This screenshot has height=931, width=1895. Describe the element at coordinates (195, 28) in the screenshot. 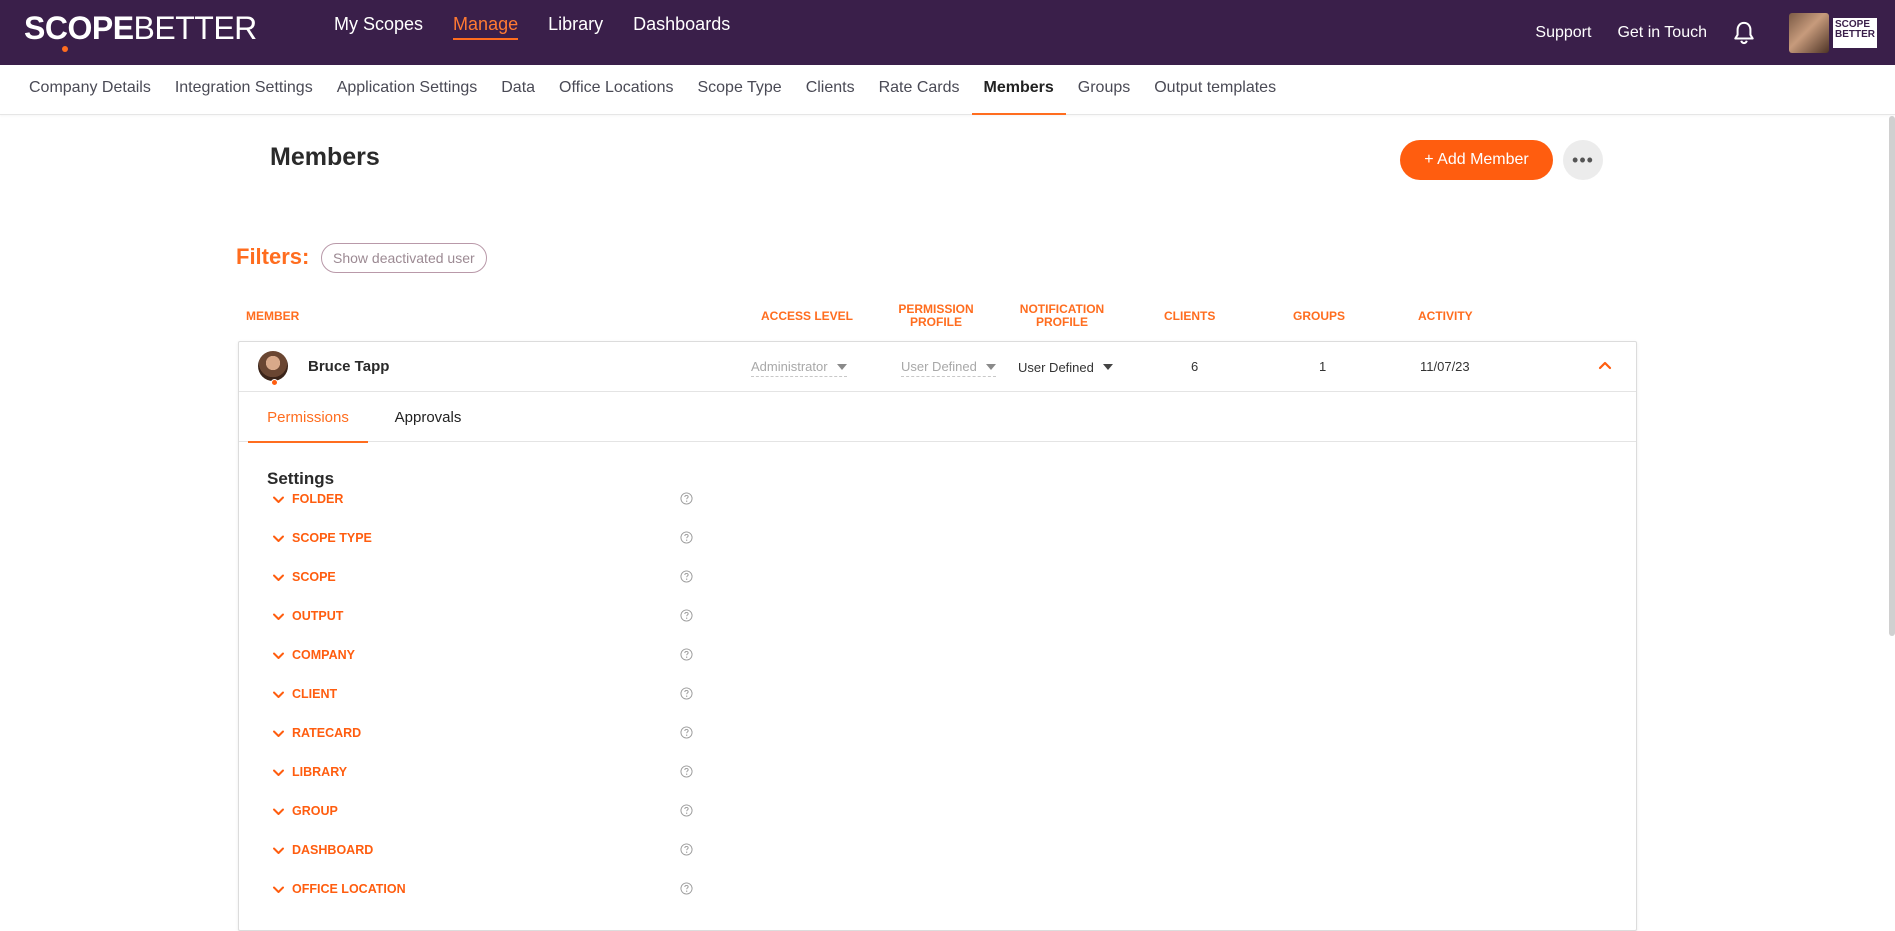

I see `logo-word-2: BETTER` at that location.